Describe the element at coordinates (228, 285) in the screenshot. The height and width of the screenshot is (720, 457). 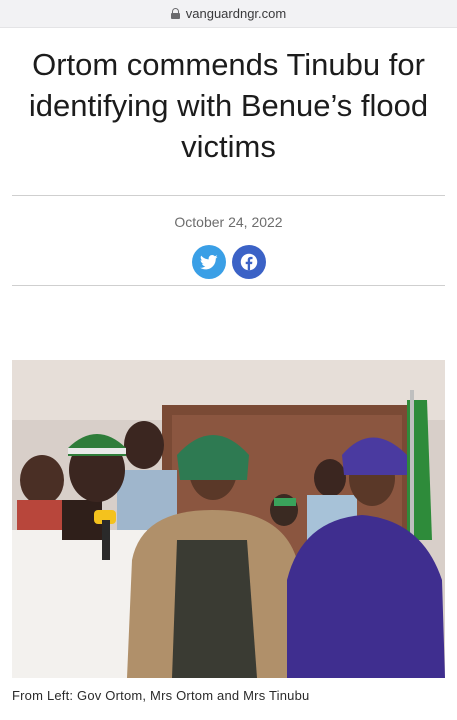
I see `divider-bottom` at that location.